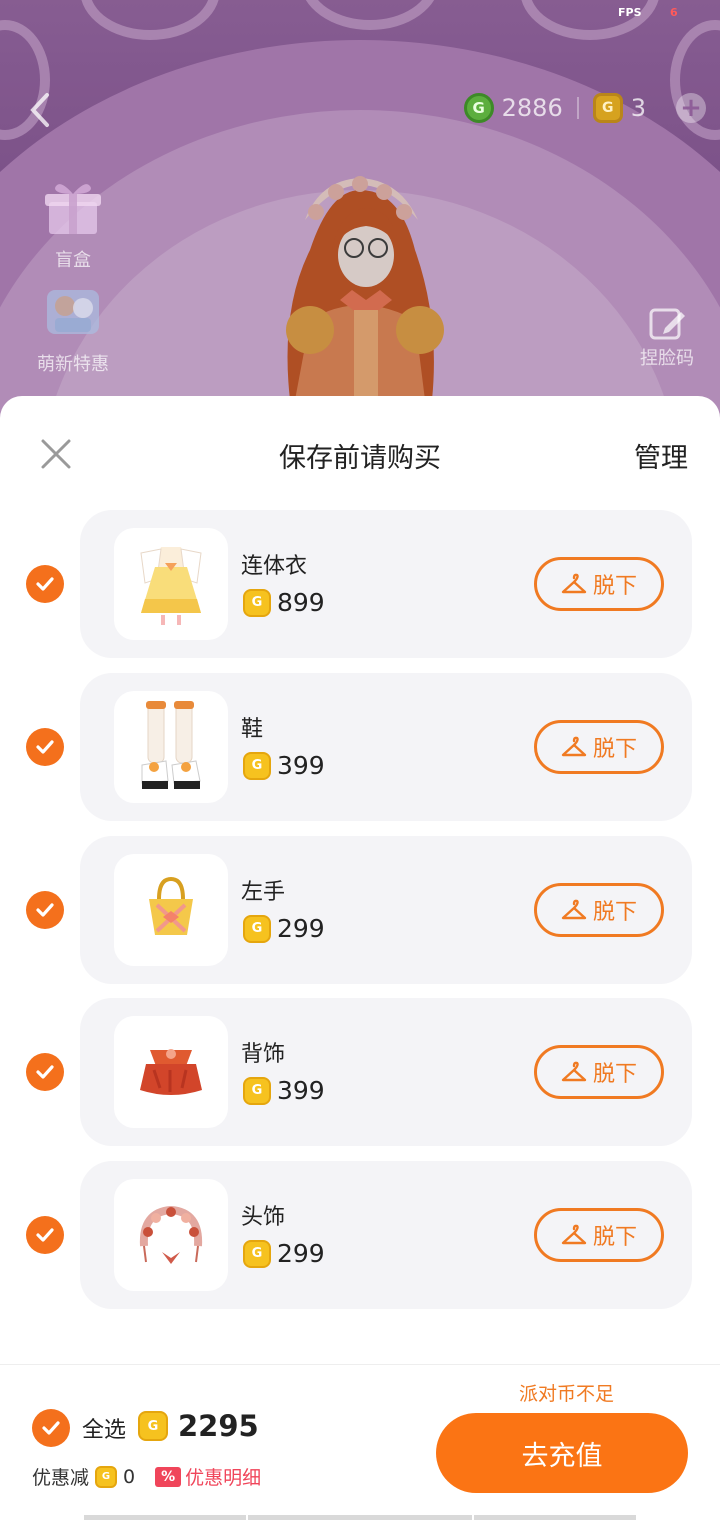 The height and width of the screenshot is (1520, 720). What do you see at coordinates (674, 12) in the screenshot?
I see `fps-value: 6` at bounding box center [674, 12].